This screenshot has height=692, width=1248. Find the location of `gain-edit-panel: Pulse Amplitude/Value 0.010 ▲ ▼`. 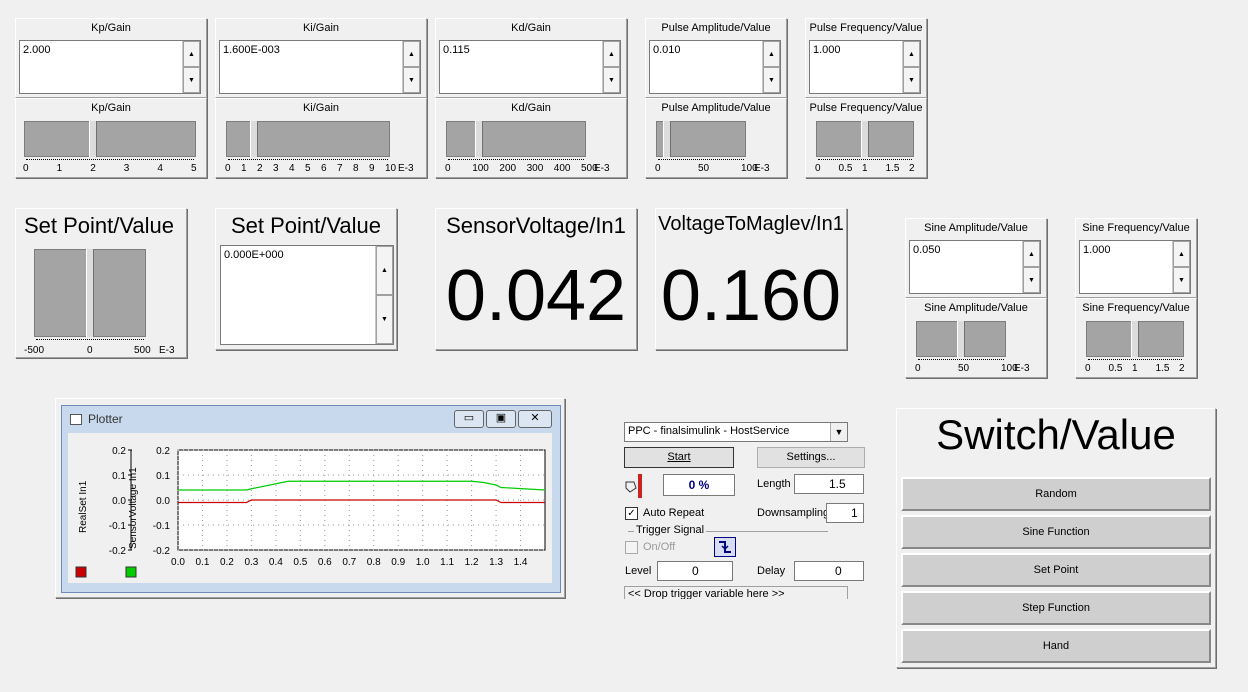

gain-edit-panel: Pulse Amplitude/Value 0.010 ▲ ▼ is located at coordinates (716, 58).